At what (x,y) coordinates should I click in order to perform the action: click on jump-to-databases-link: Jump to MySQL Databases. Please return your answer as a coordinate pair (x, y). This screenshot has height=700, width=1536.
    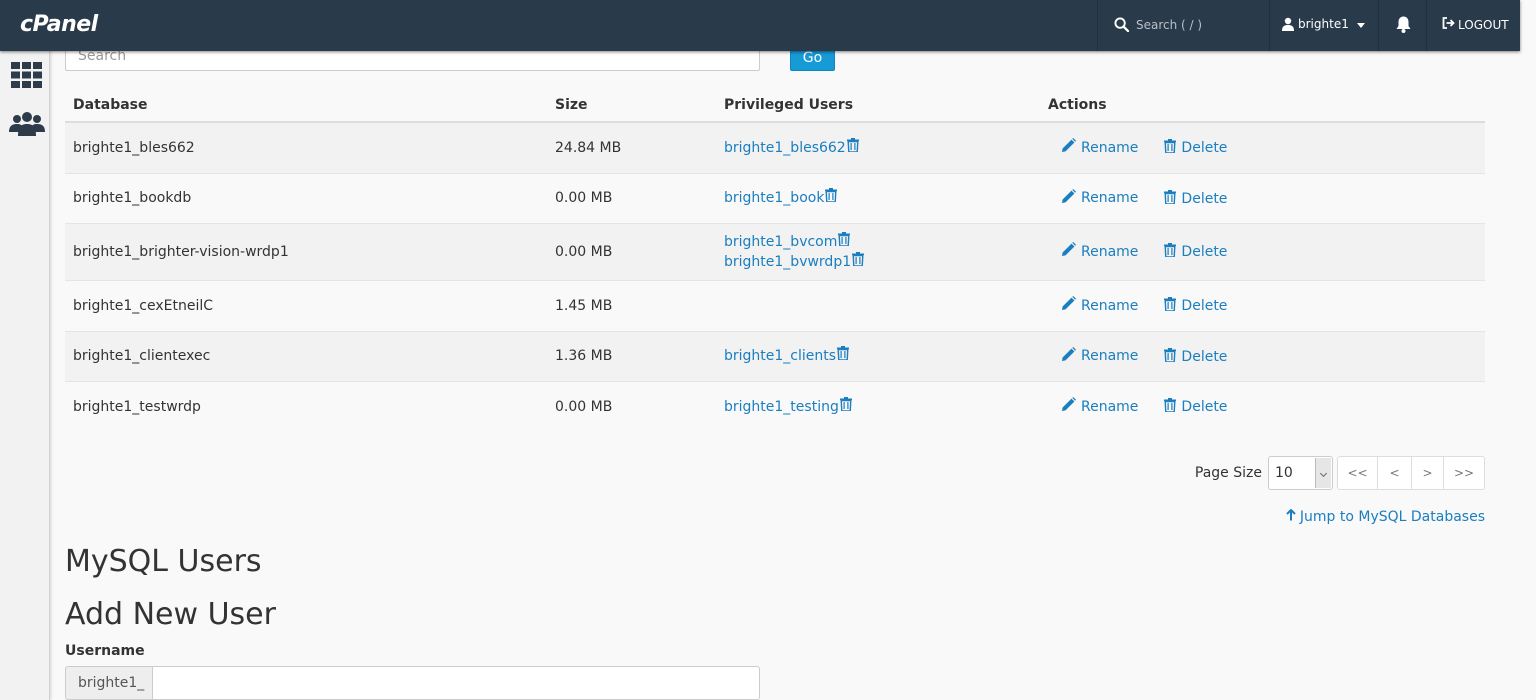
    Looking at the image, I should click on (1385, 516).